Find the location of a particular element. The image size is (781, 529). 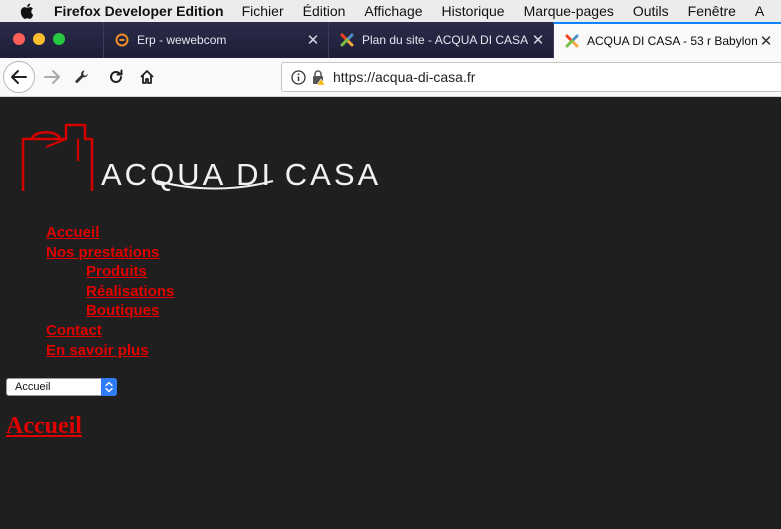

menu-link-contact: Contact is located at coordinates (110, 331).